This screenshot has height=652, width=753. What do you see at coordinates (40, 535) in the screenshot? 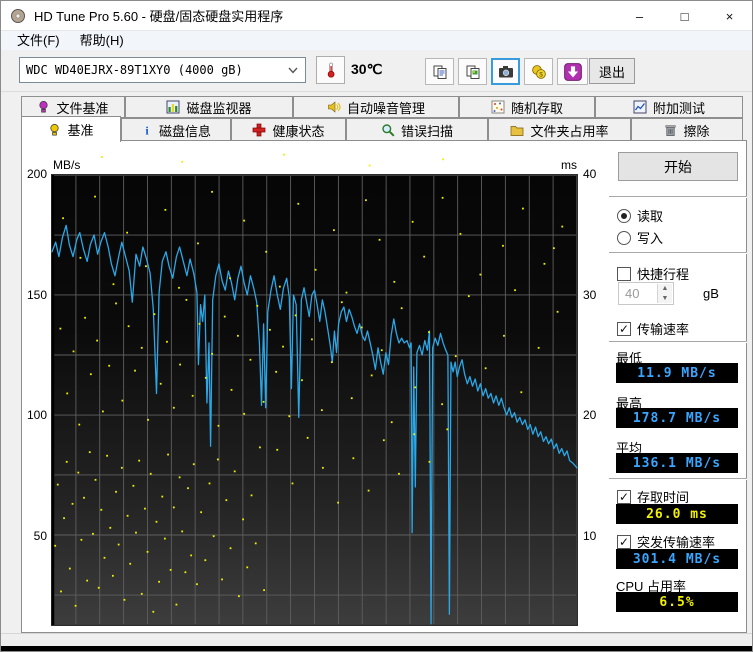
I see `left-axis-tick: 50` at bounding box center [40, 535].